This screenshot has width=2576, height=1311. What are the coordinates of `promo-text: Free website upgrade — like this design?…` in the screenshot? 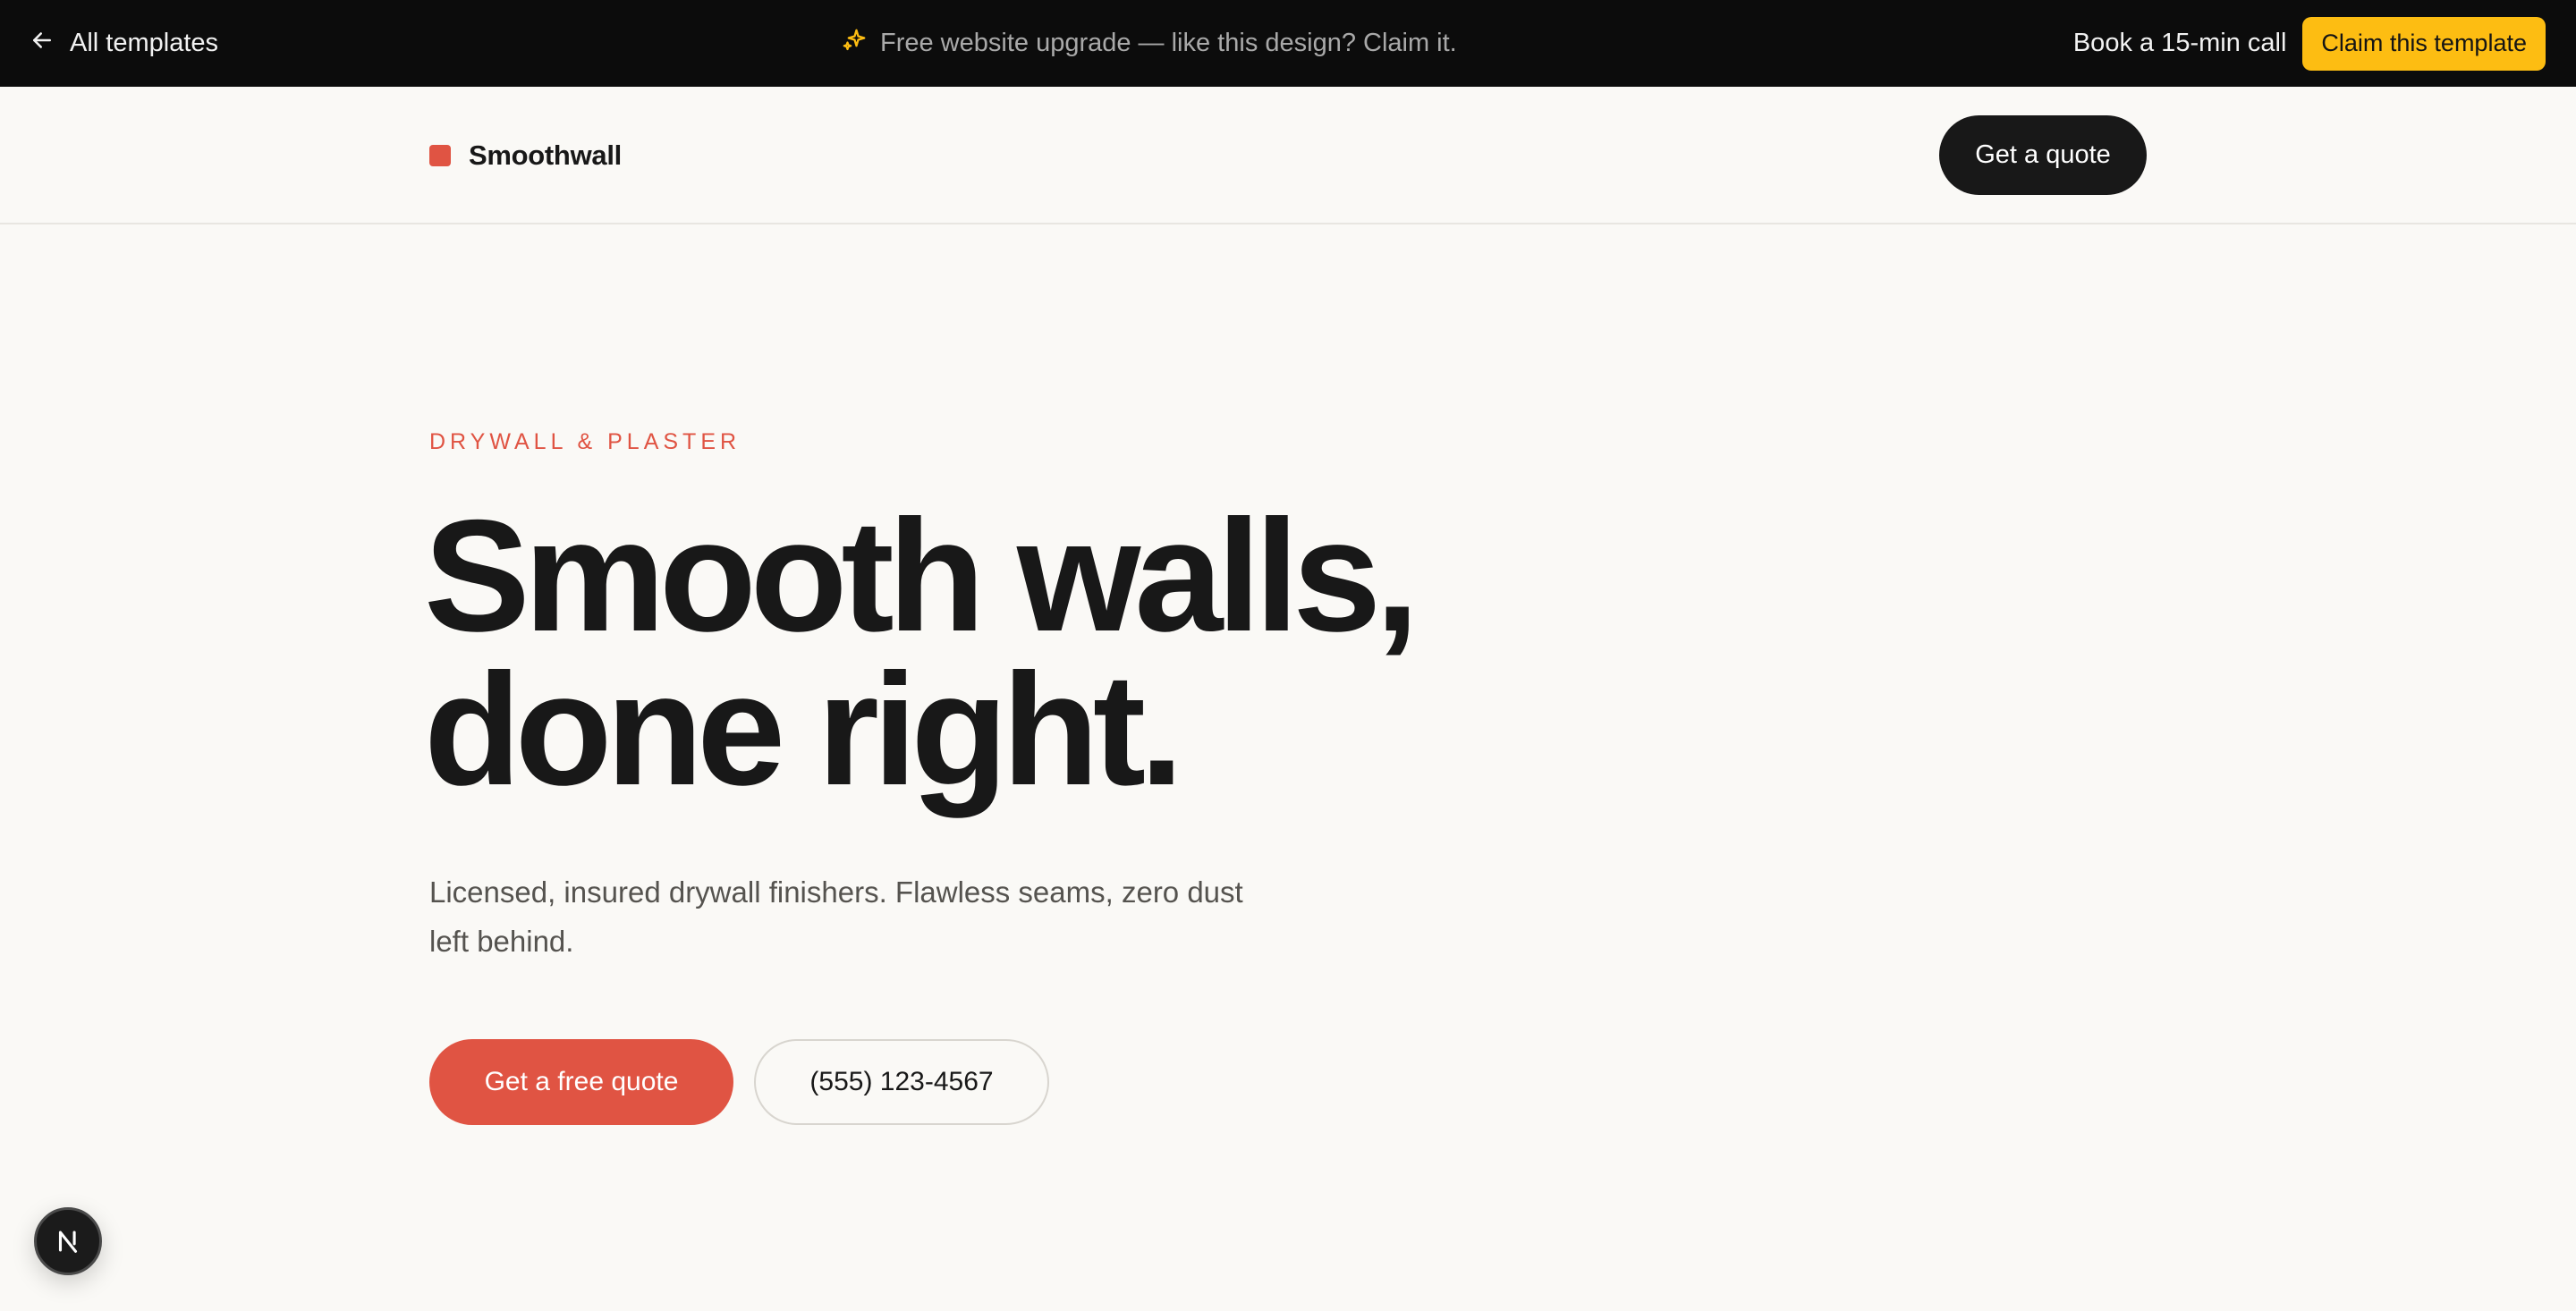 It's located at (1168, 43).